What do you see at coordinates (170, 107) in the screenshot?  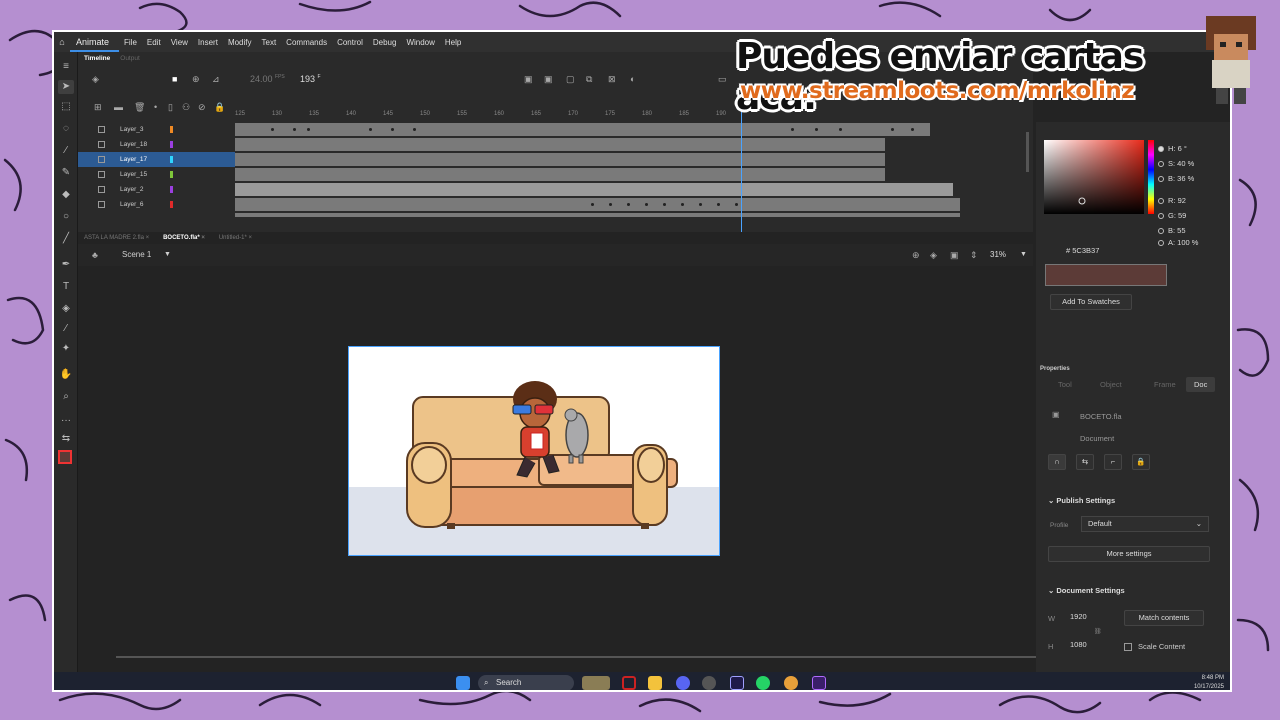 I see `outline-icon: ▯` at bounding box center [170, 107].